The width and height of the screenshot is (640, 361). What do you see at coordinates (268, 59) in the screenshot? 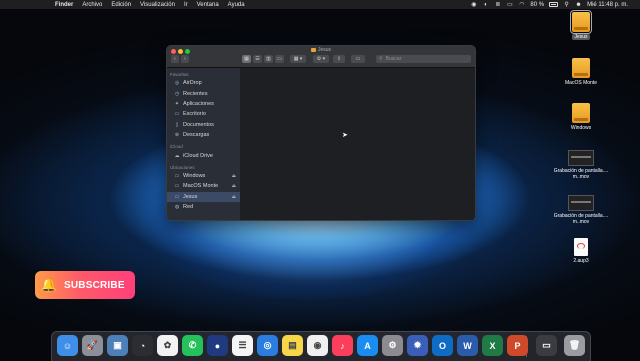
I see `view-columns-button: ▥` at bounding box center [268, 59].